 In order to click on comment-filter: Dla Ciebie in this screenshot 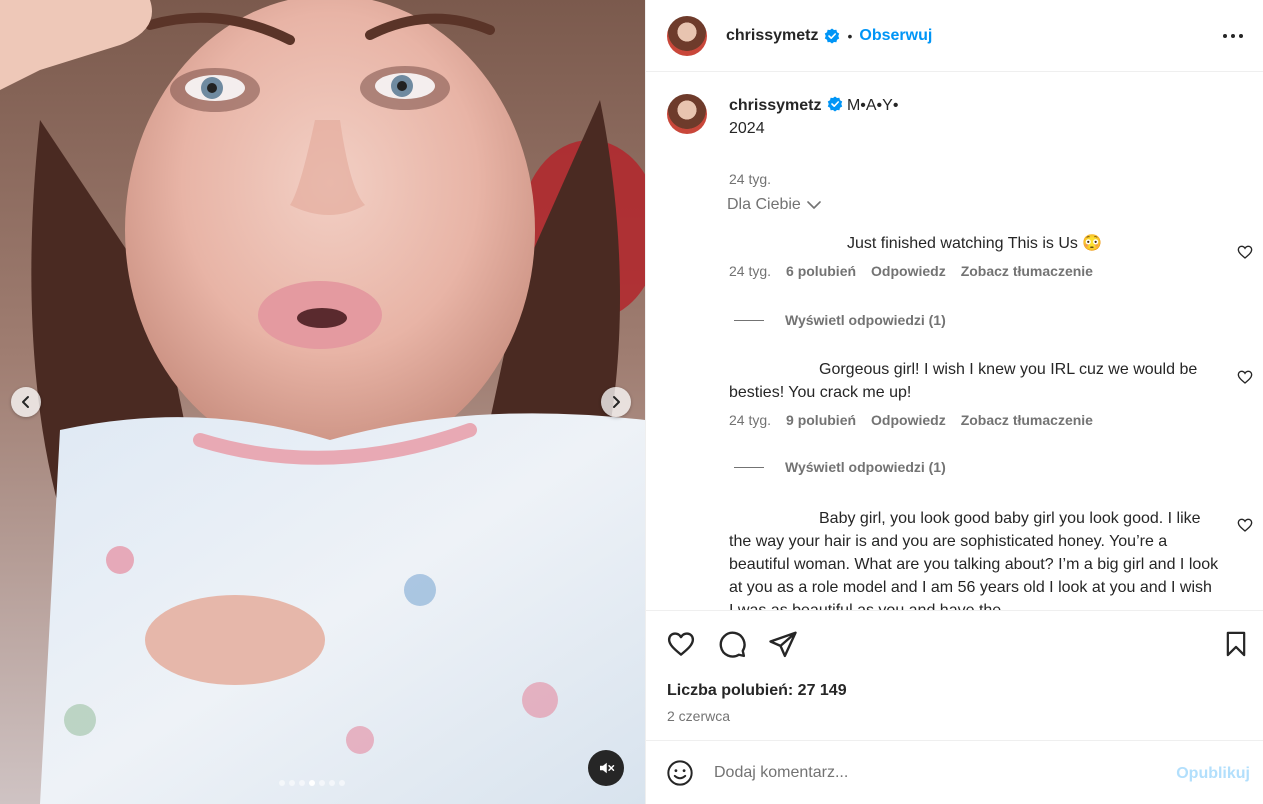, I will do `click(774, 205)`.